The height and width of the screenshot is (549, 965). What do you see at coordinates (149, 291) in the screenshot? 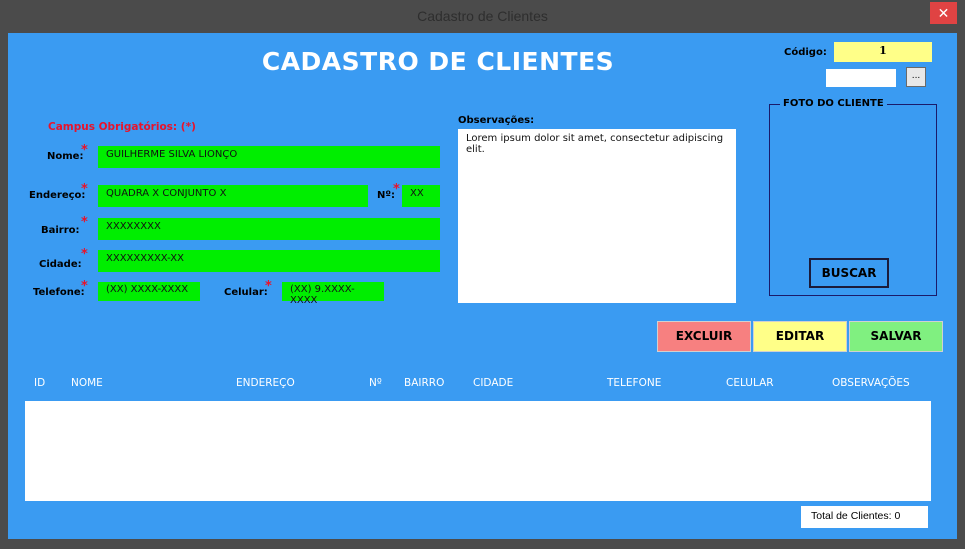
I see `telefone-field: (XX) XXXX-XXXX` at bounding box center [149, 291].